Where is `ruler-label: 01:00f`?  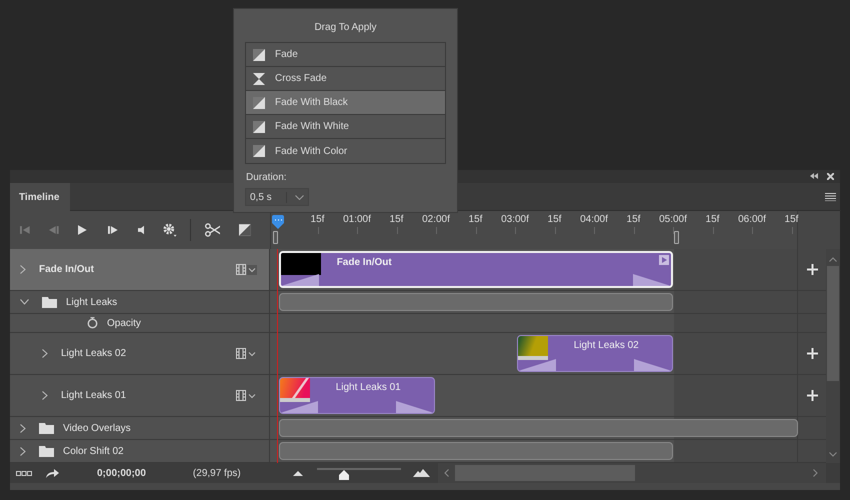 ruler-label: 01:00f is located at coordinates (357, 220).